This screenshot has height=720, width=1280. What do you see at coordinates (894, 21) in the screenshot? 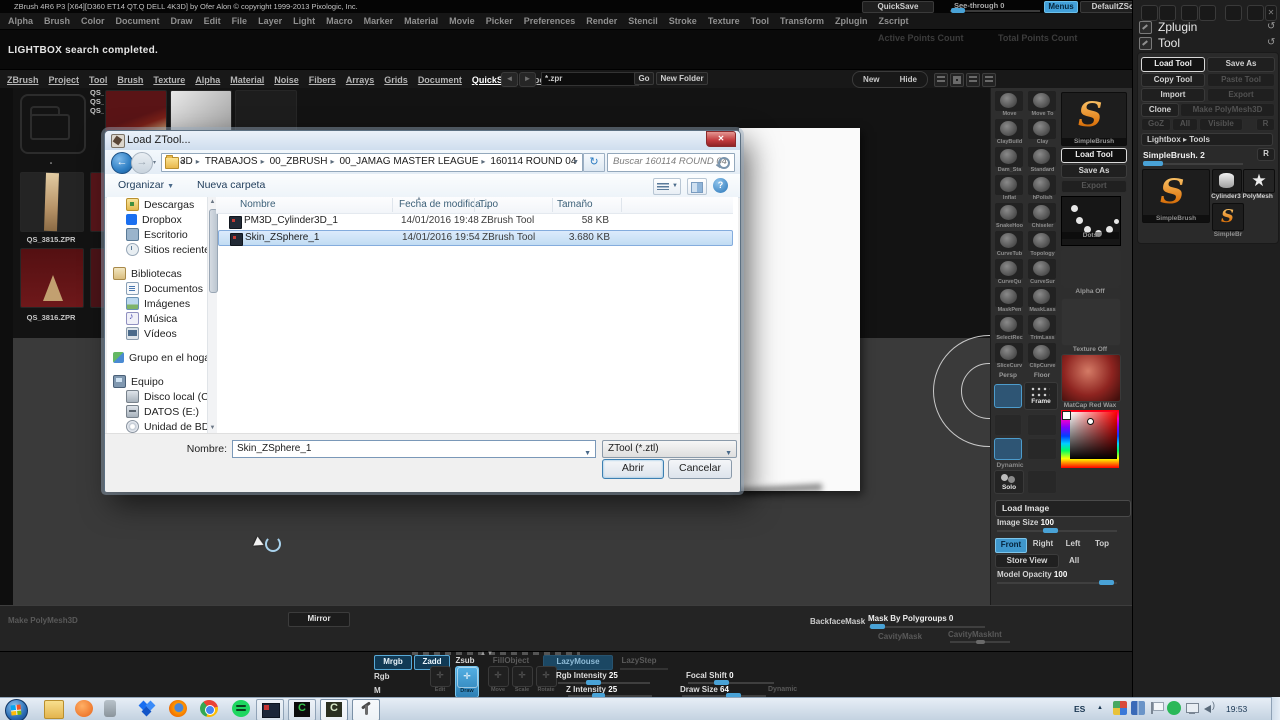
I see `menu-item: Zscript` at bounding box center [894, 21].